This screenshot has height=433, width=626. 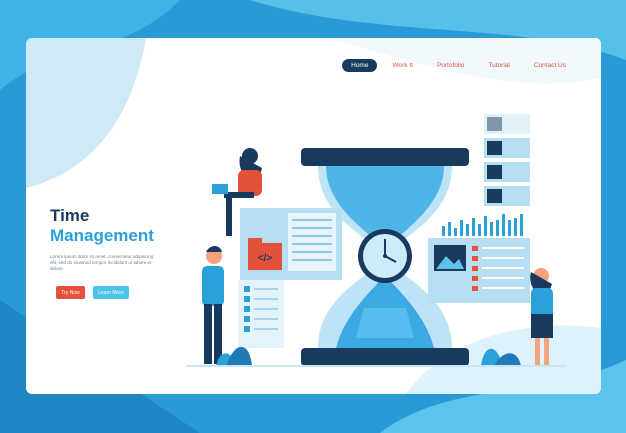 What do you see at coordinates (507, 160) in the screenshot?
I see `thumbnail-stack` at bounding box center [507, 160].